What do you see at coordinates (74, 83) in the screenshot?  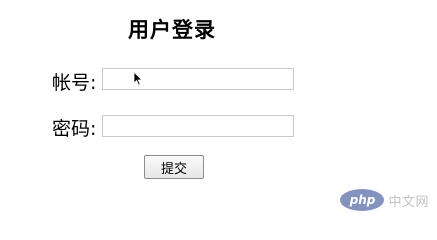 I see `account-label: 帐号:` at bounding box center [74, 83].